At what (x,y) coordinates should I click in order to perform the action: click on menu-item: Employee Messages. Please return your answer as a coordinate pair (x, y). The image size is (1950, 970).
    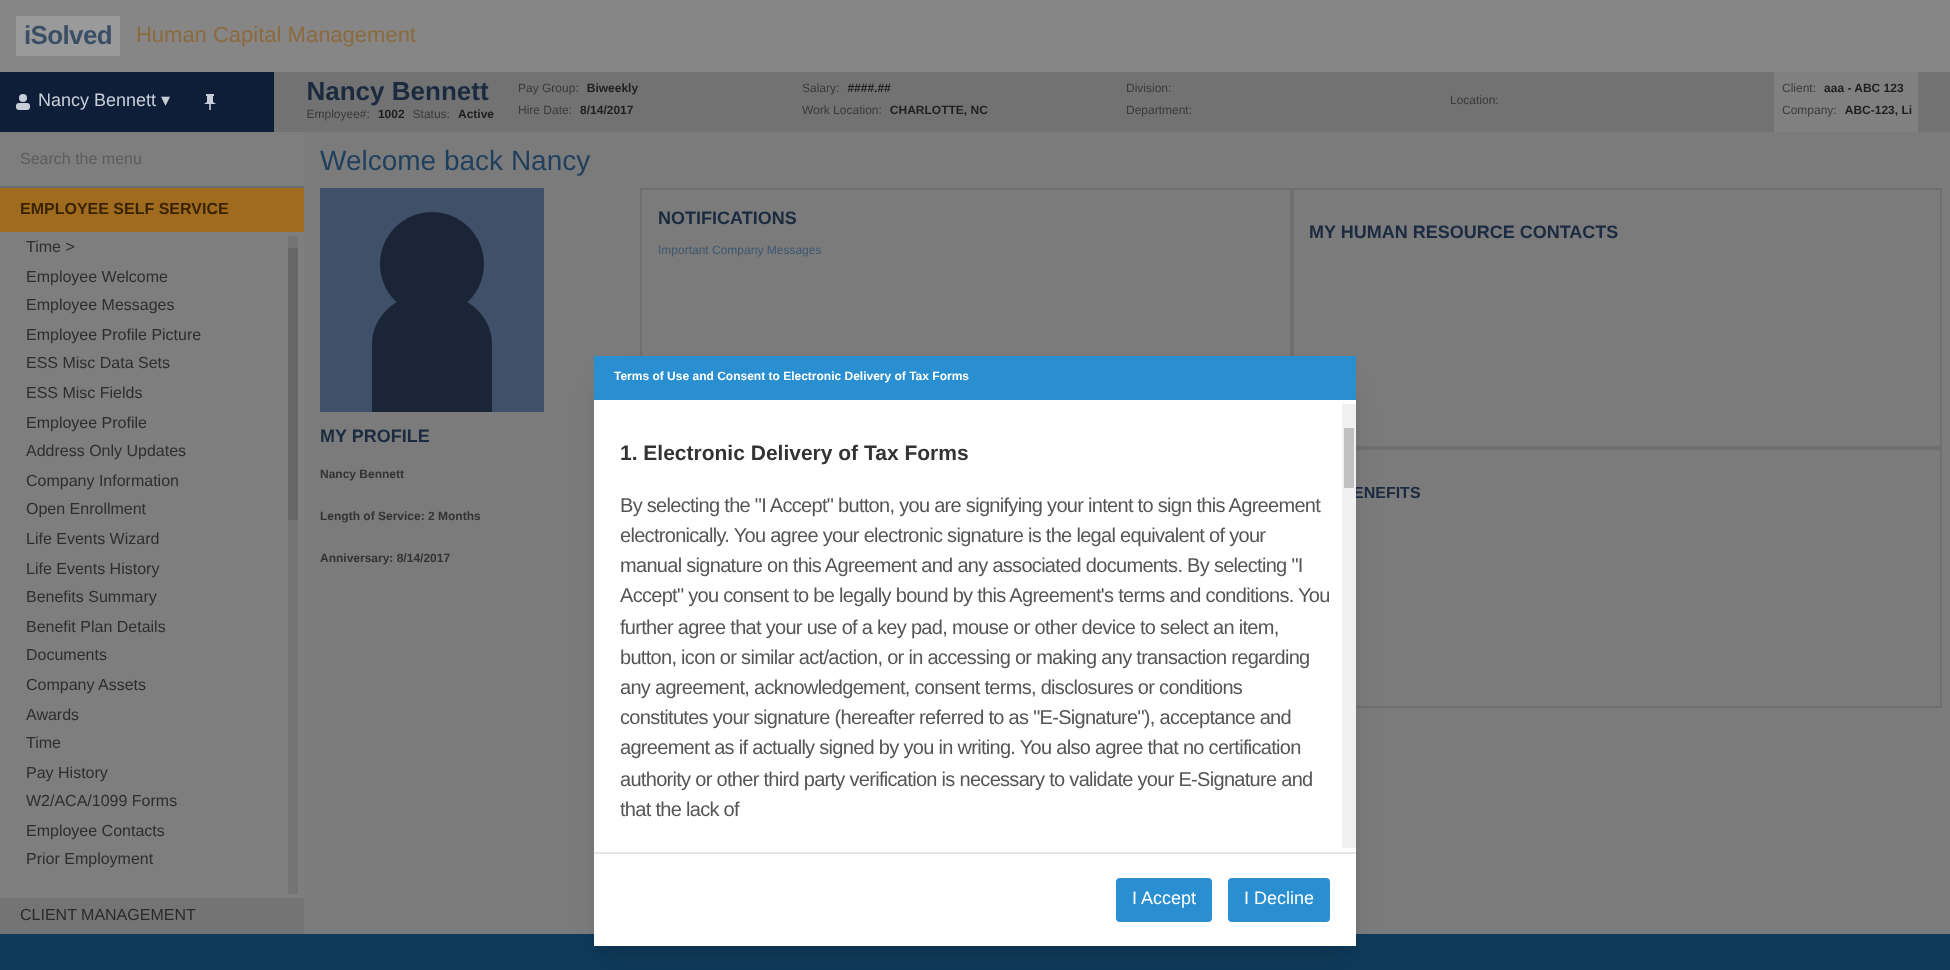
    Looking at the image, I should click on (157, 307).